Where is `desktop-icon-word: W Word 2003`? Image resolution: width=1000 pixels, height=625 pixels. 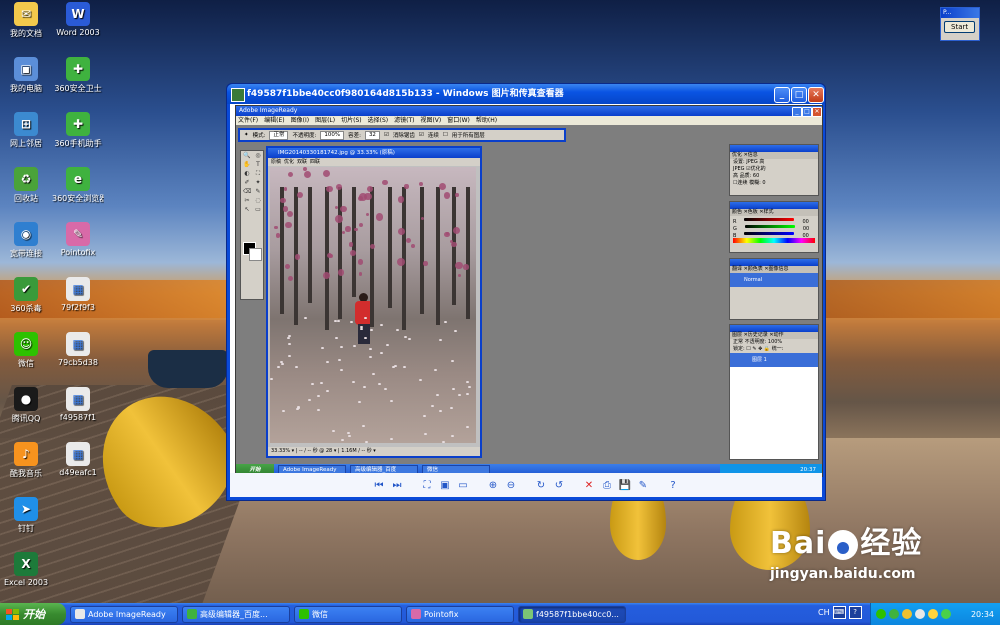
desktop-icon-word: W Word 2003 is located at coordinates (78, 19).